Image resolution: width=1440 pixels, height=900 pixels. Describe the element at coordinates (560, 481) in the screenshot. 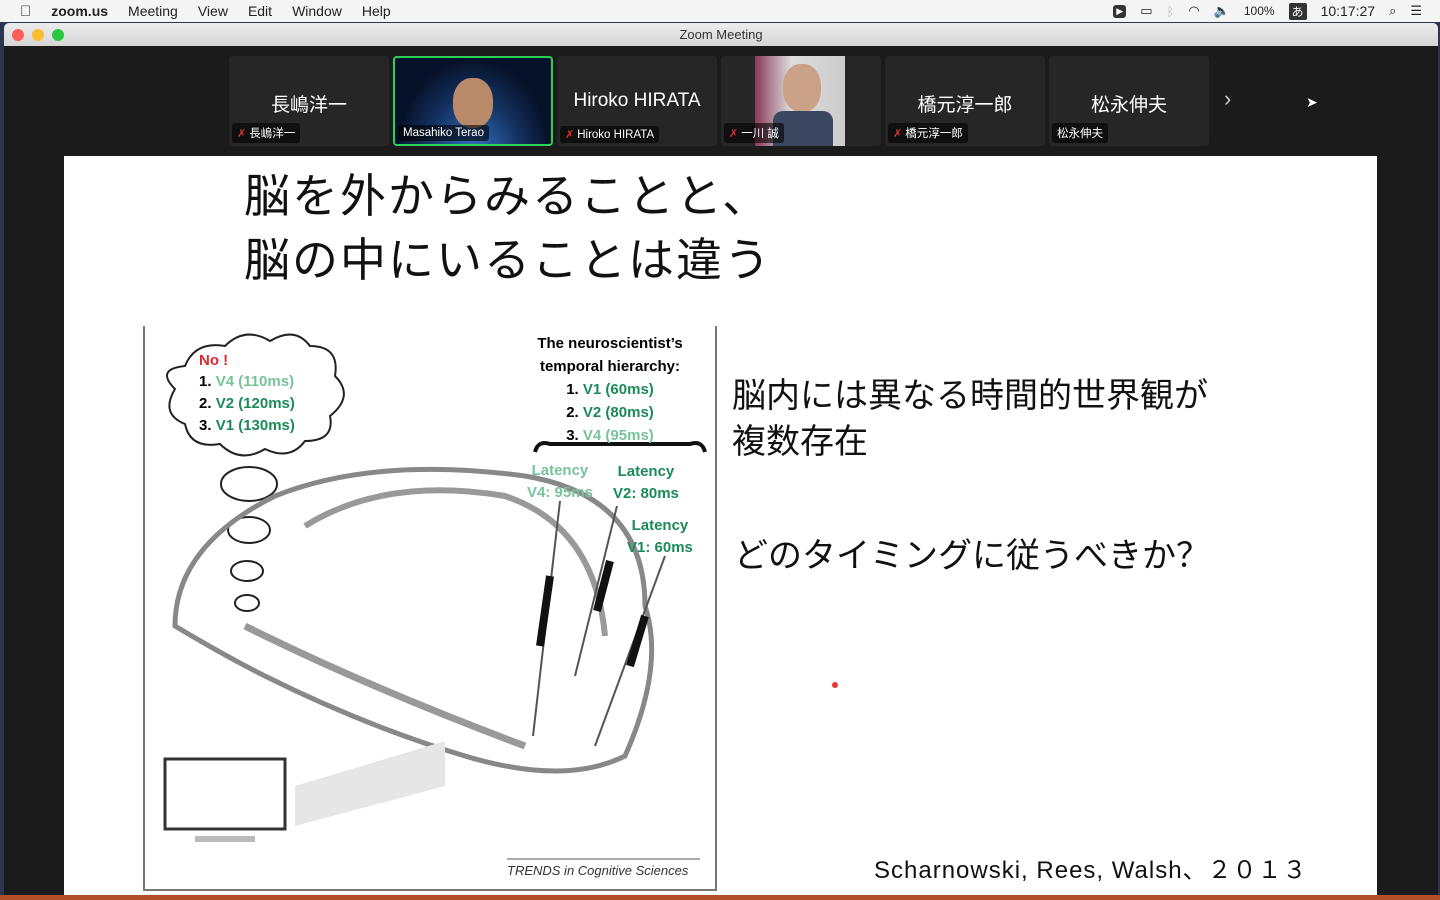

I see `latency-v4: Latency V4: 95ms` at that location.